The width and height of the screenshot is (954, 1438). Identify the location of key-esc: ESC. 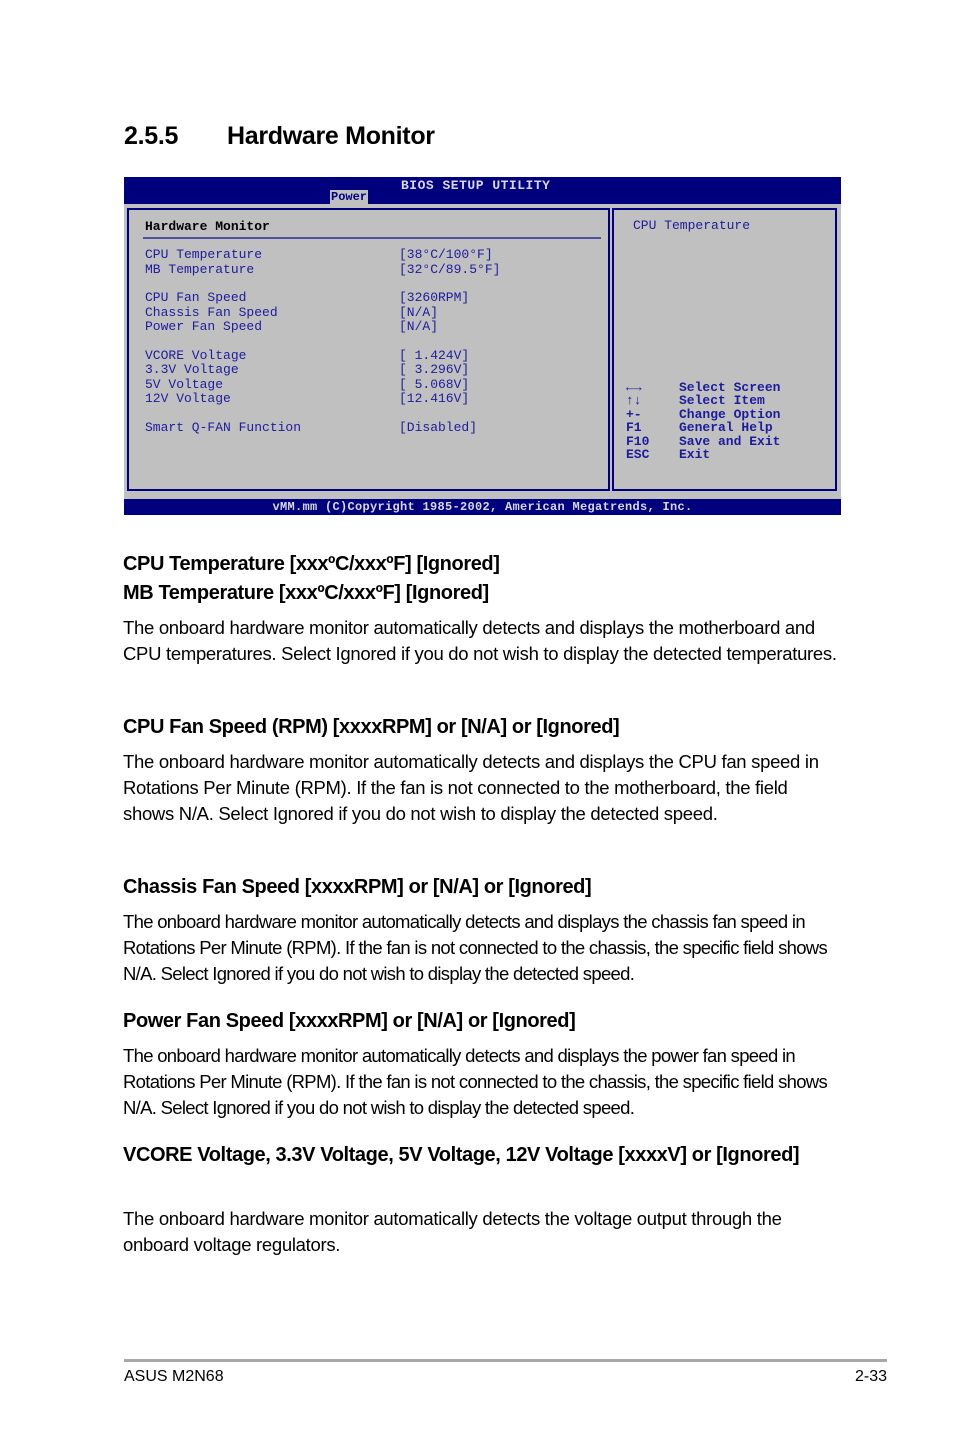
(638, 454).